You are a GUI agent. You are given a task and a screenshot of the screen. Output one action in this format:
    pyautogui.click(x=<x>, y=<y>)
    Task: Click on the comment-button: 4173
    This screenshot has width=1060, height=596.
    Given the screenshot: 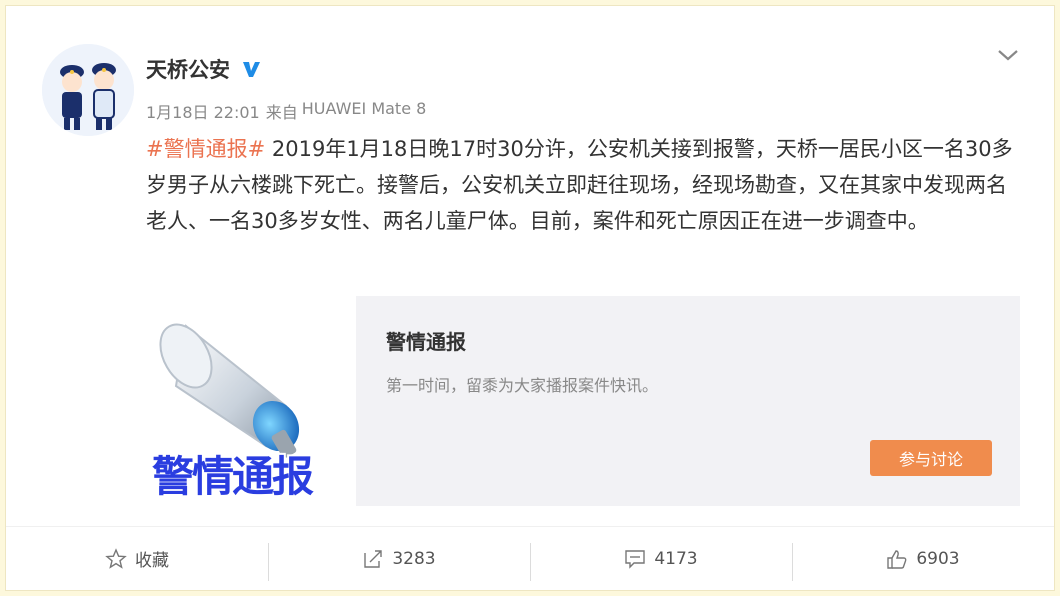 What is the action you would take?
    pyautogui.click(x=661, y=558)
    